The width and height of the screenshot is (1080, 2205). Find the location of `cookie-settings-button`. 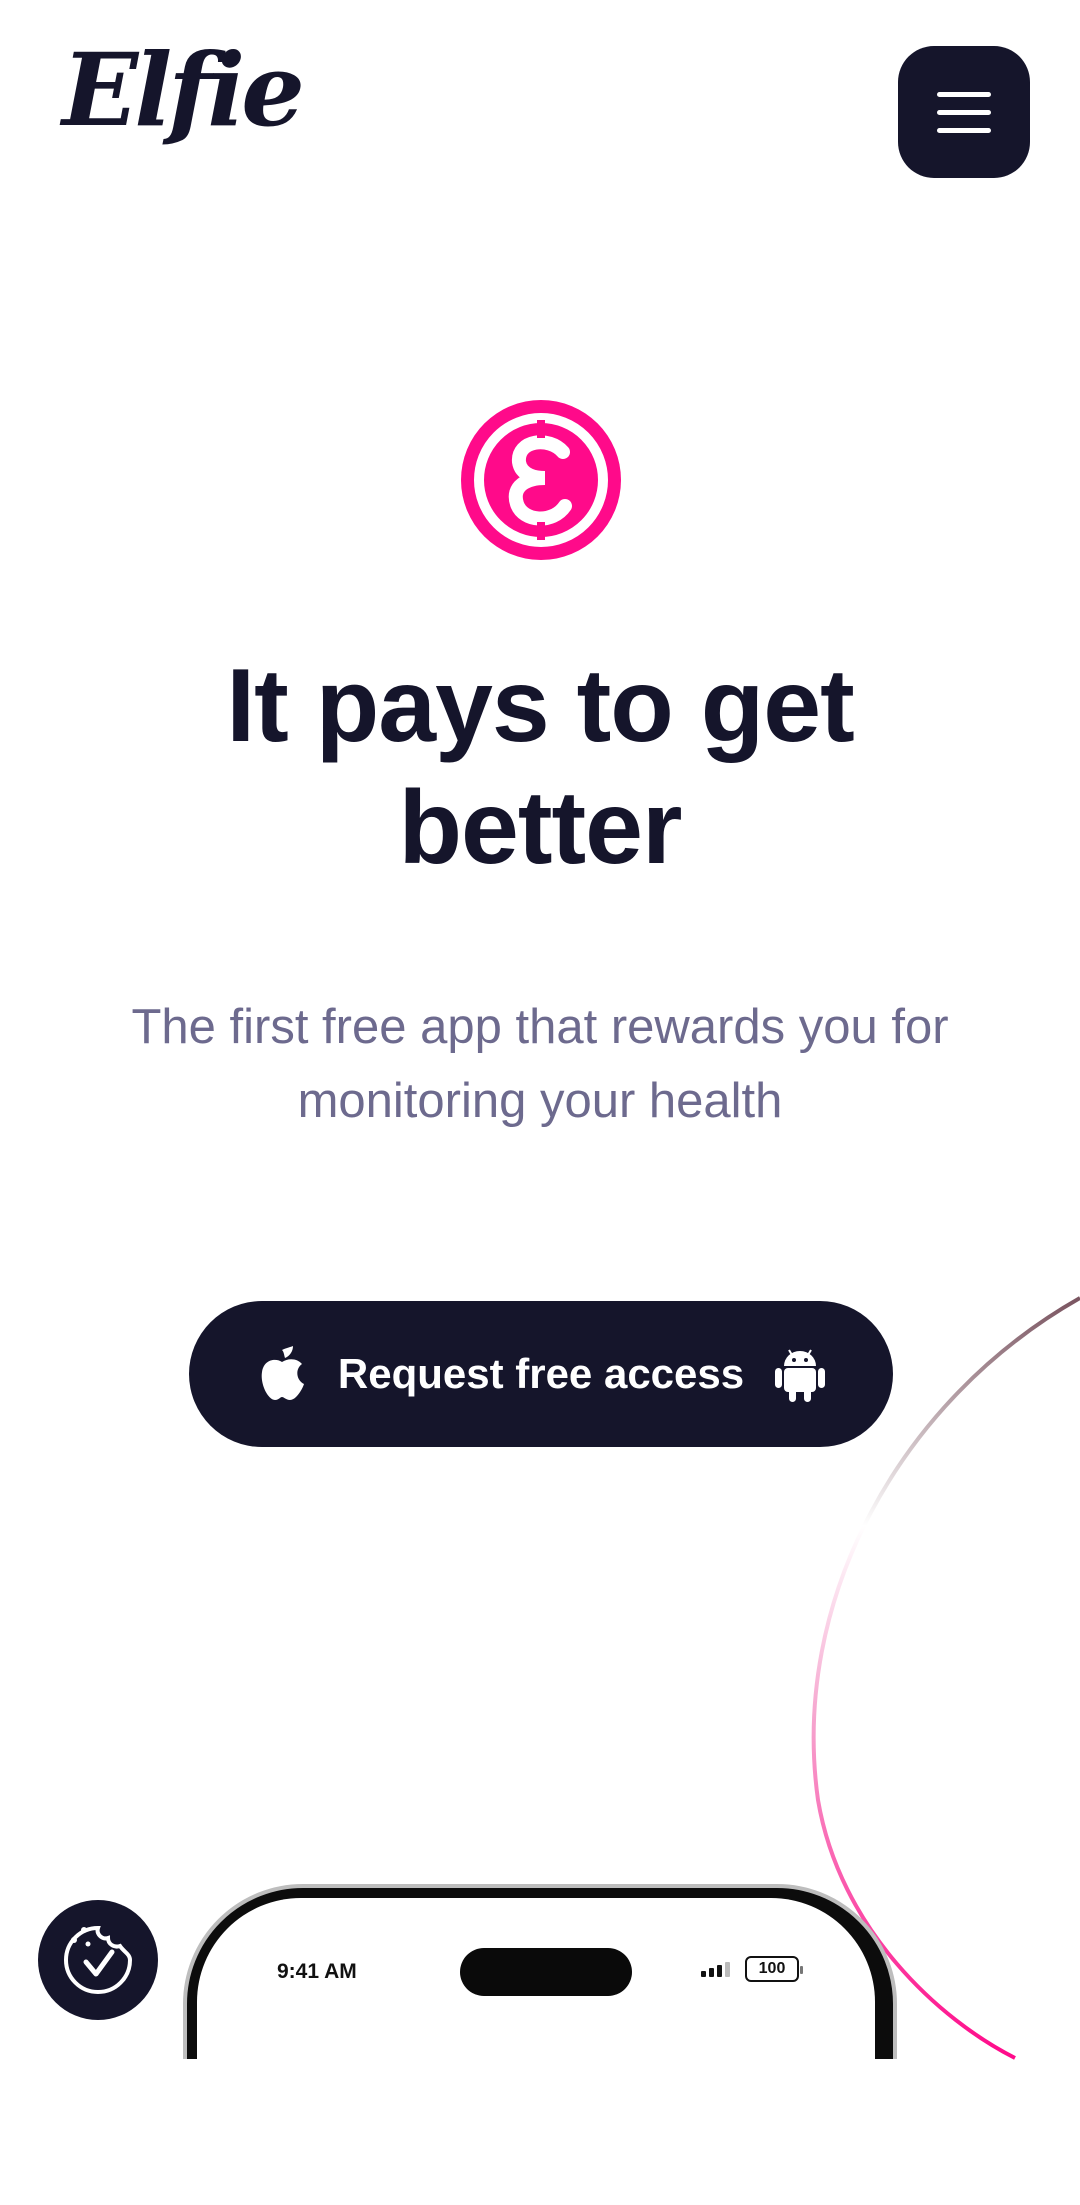

cookie-settings-button is located at coordinates (98, 1960).